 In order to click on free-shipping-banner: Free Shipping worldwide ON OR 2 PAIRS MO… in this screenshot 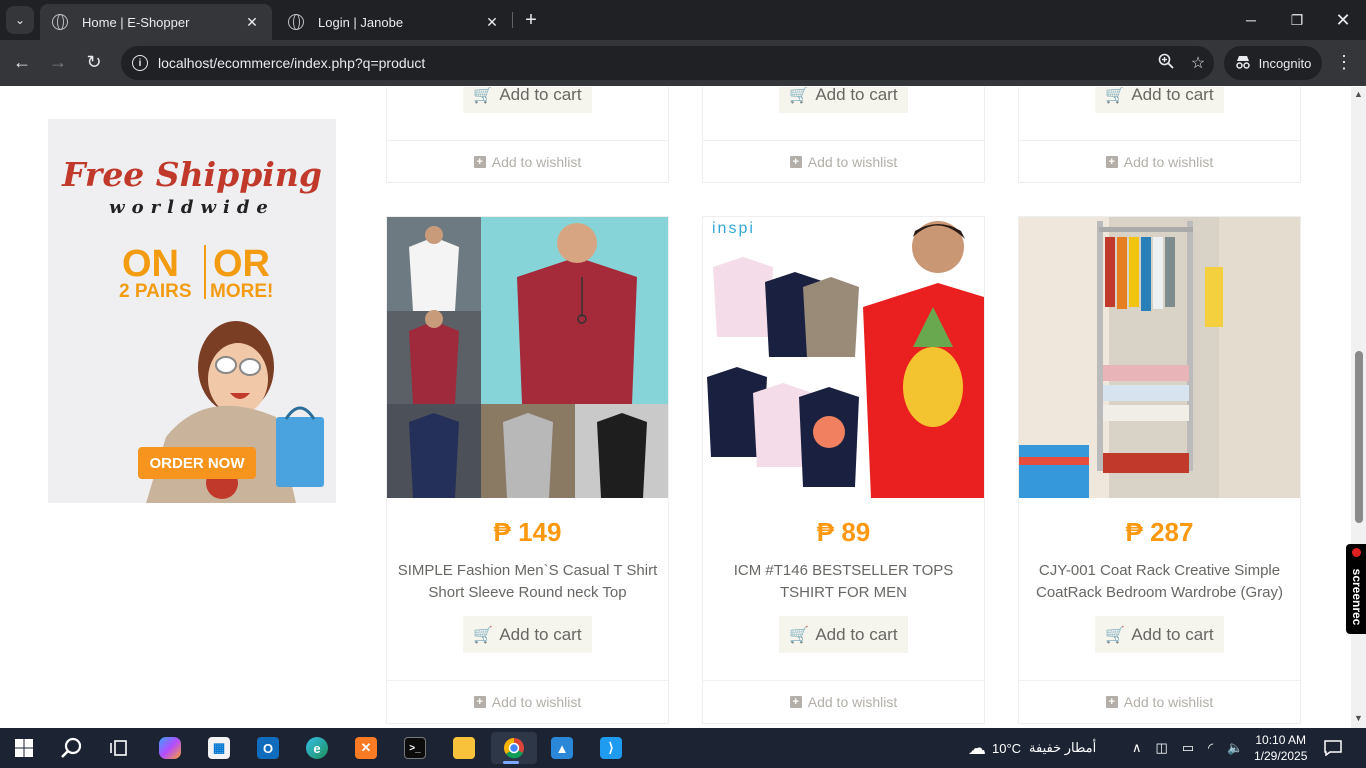, I will do `click(192, 311)`.